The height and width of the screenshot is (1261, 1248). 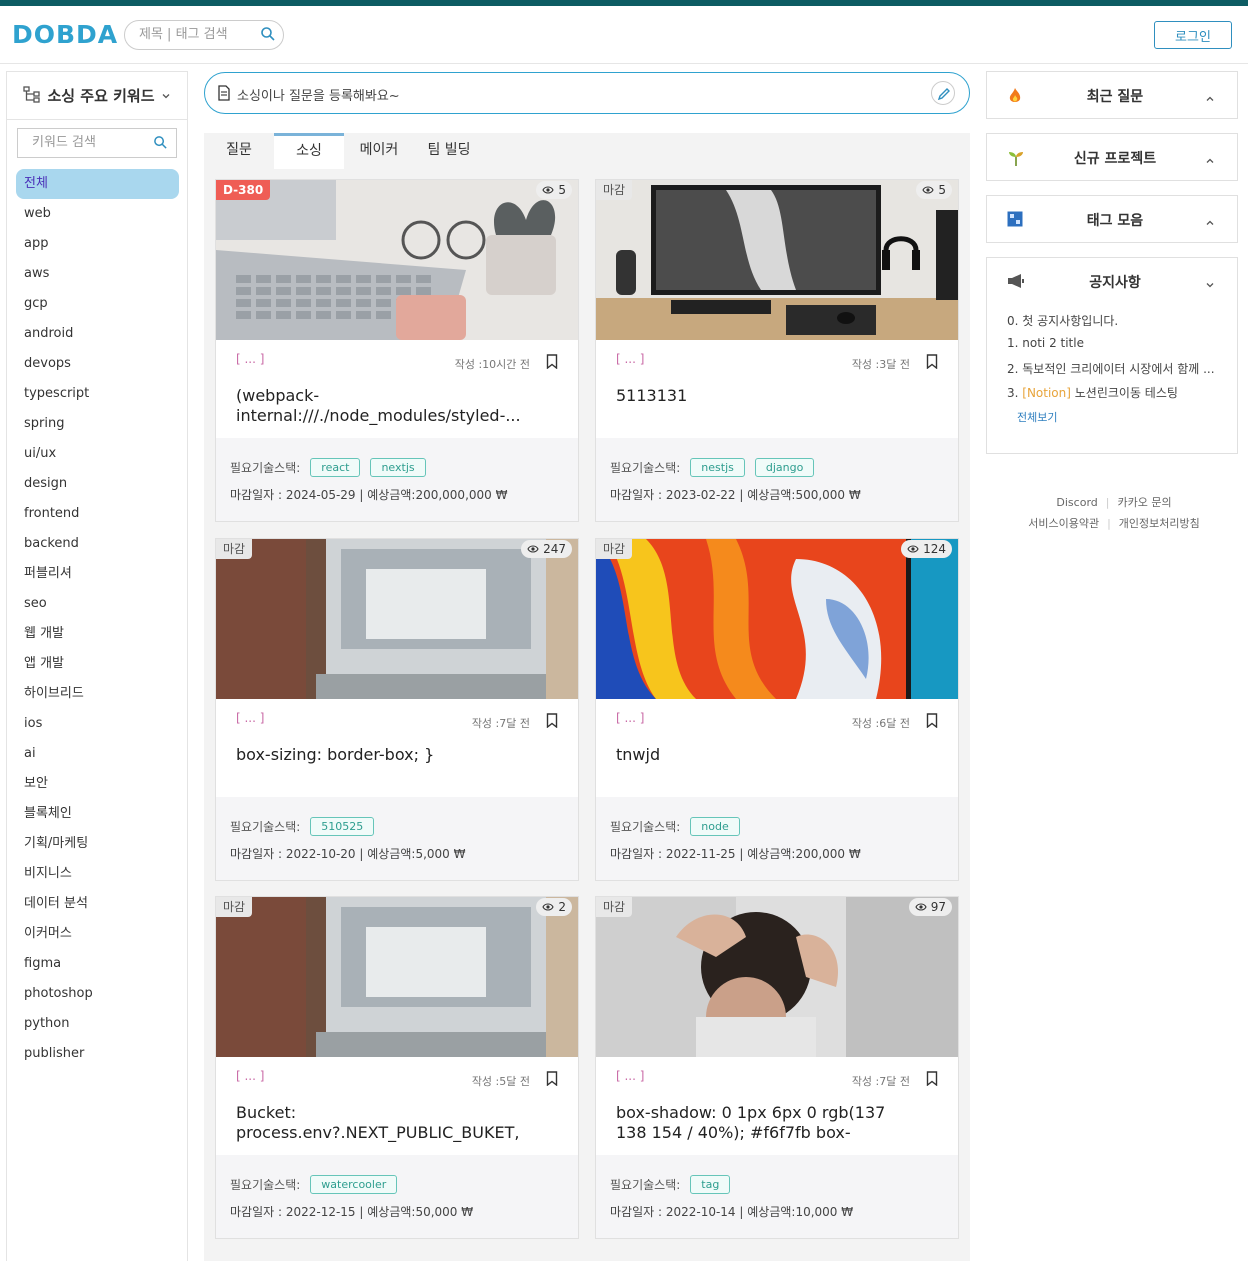 I want to click on keyword-item: aws, so click(x=97, y=274).